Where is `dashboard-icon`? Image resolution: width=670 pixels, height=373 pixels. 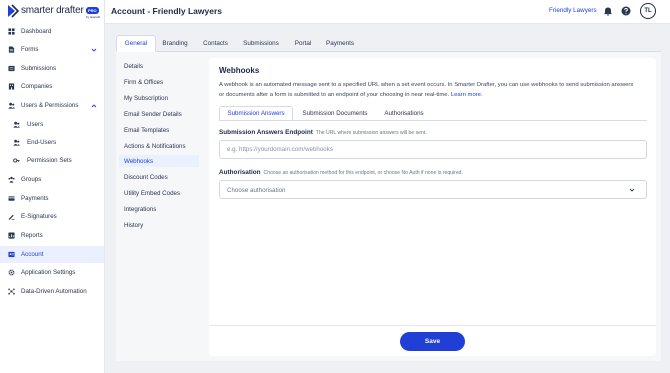 dashboard-icon is located at coordinates (11, 31).